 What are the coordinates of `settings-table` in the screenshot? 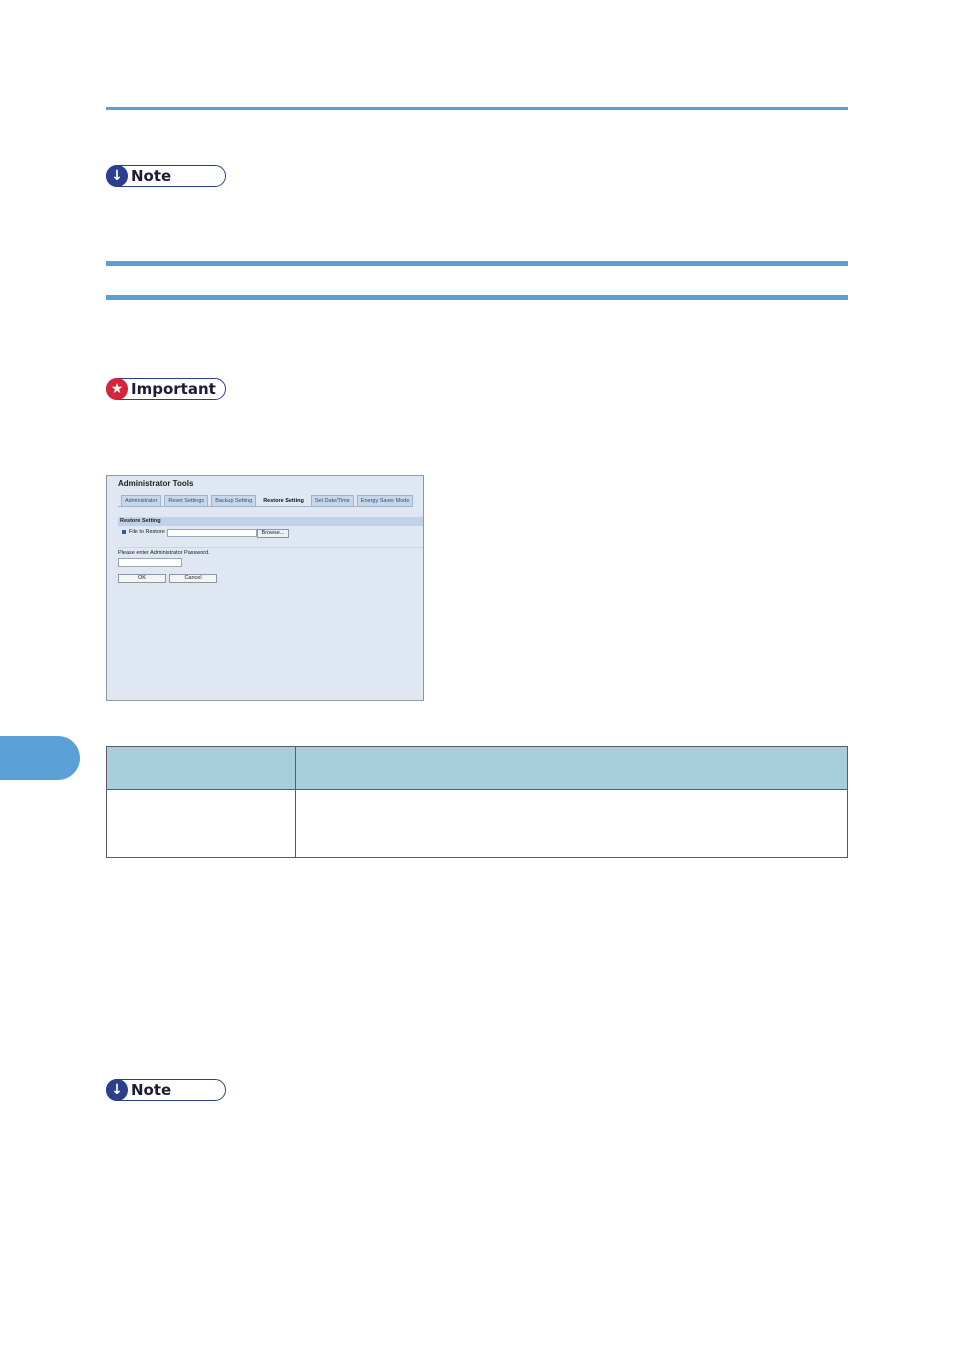 It's located at (477, 802).